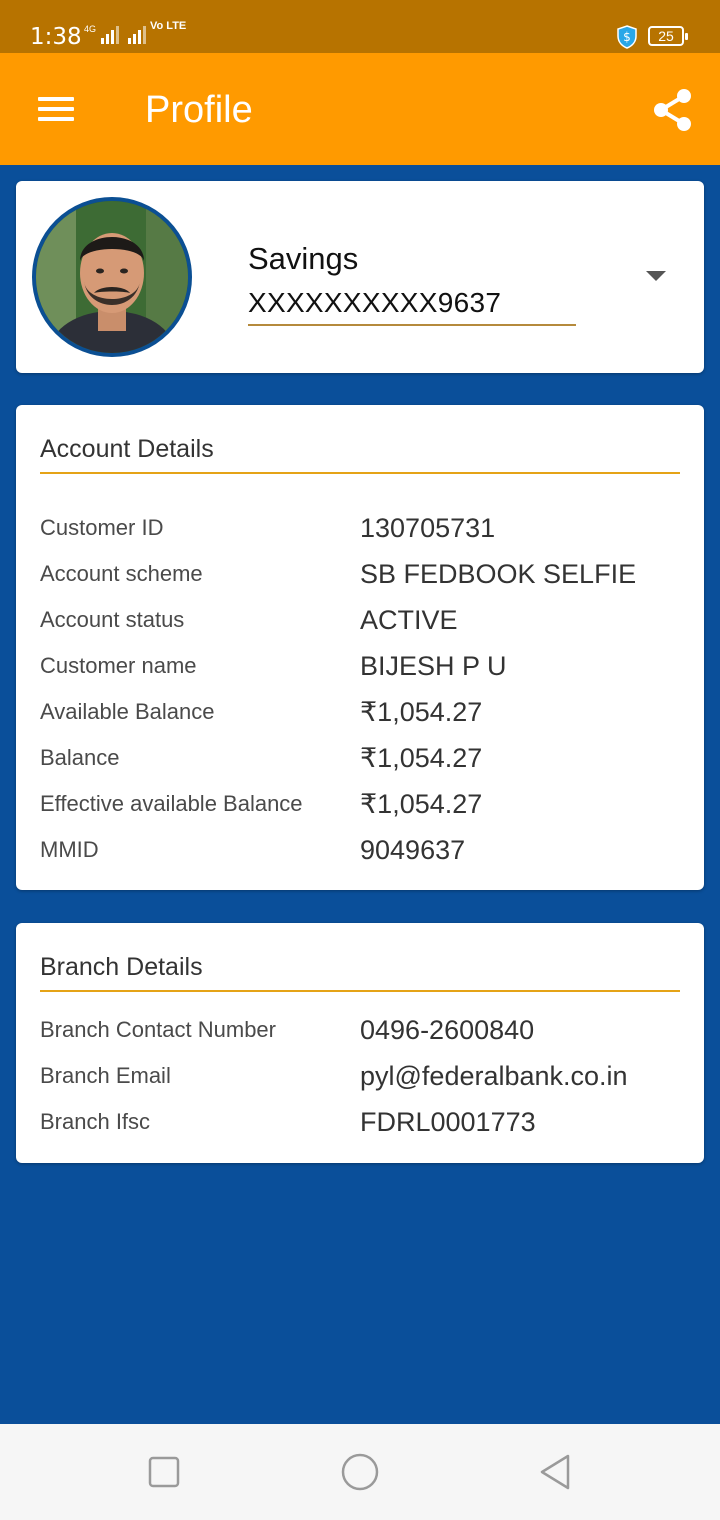 The width and height of the screenshot is (720, 1520). I want to click on detail-row-available-balance: Available Balance ₹1,054.27, so click(360, 718).